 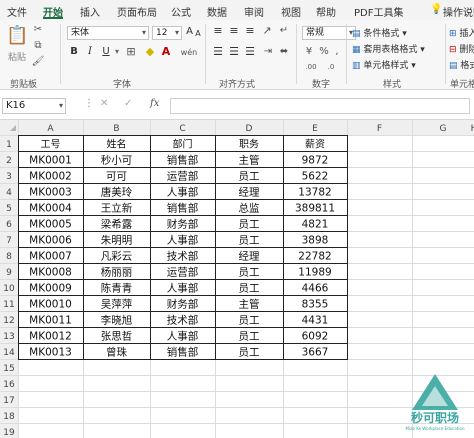 I want to click on tab-view: 视图, so click(x=291, y=11).